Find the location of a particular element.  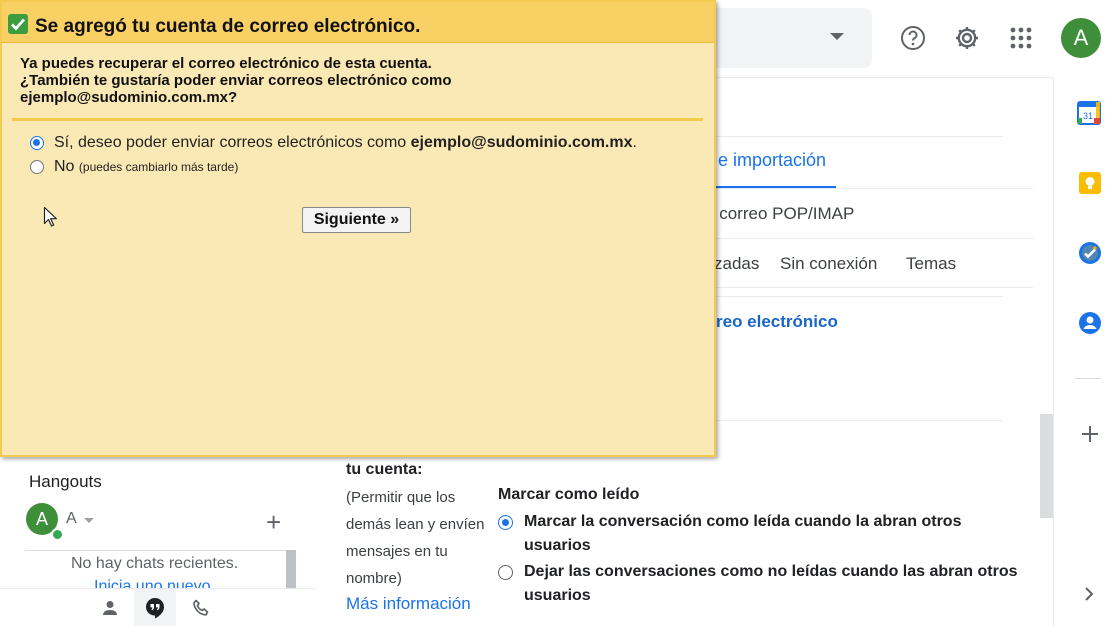

next-button: Siguiente » is located at coordinates (356, 220).